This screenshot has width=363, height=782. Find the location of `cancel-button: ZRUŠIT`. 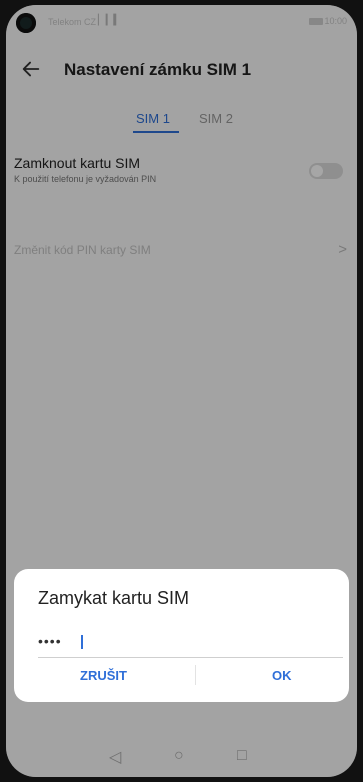

cancel-button: ZRUŠIT is located at coordinates (103, 675).